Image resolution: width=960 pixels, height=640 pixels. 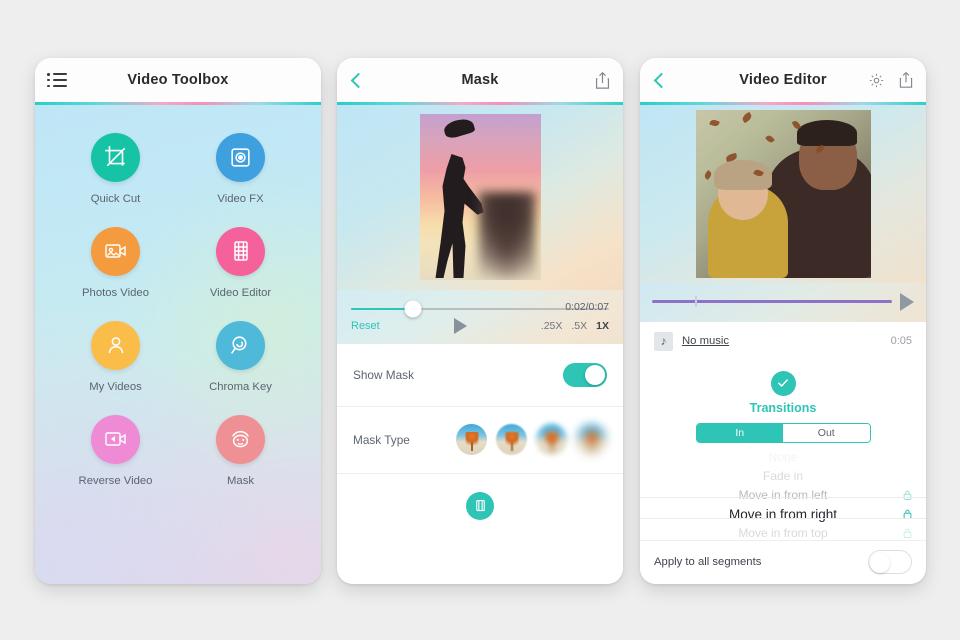 I want to click on transition-option-none: None, so click(x=783, y=457).